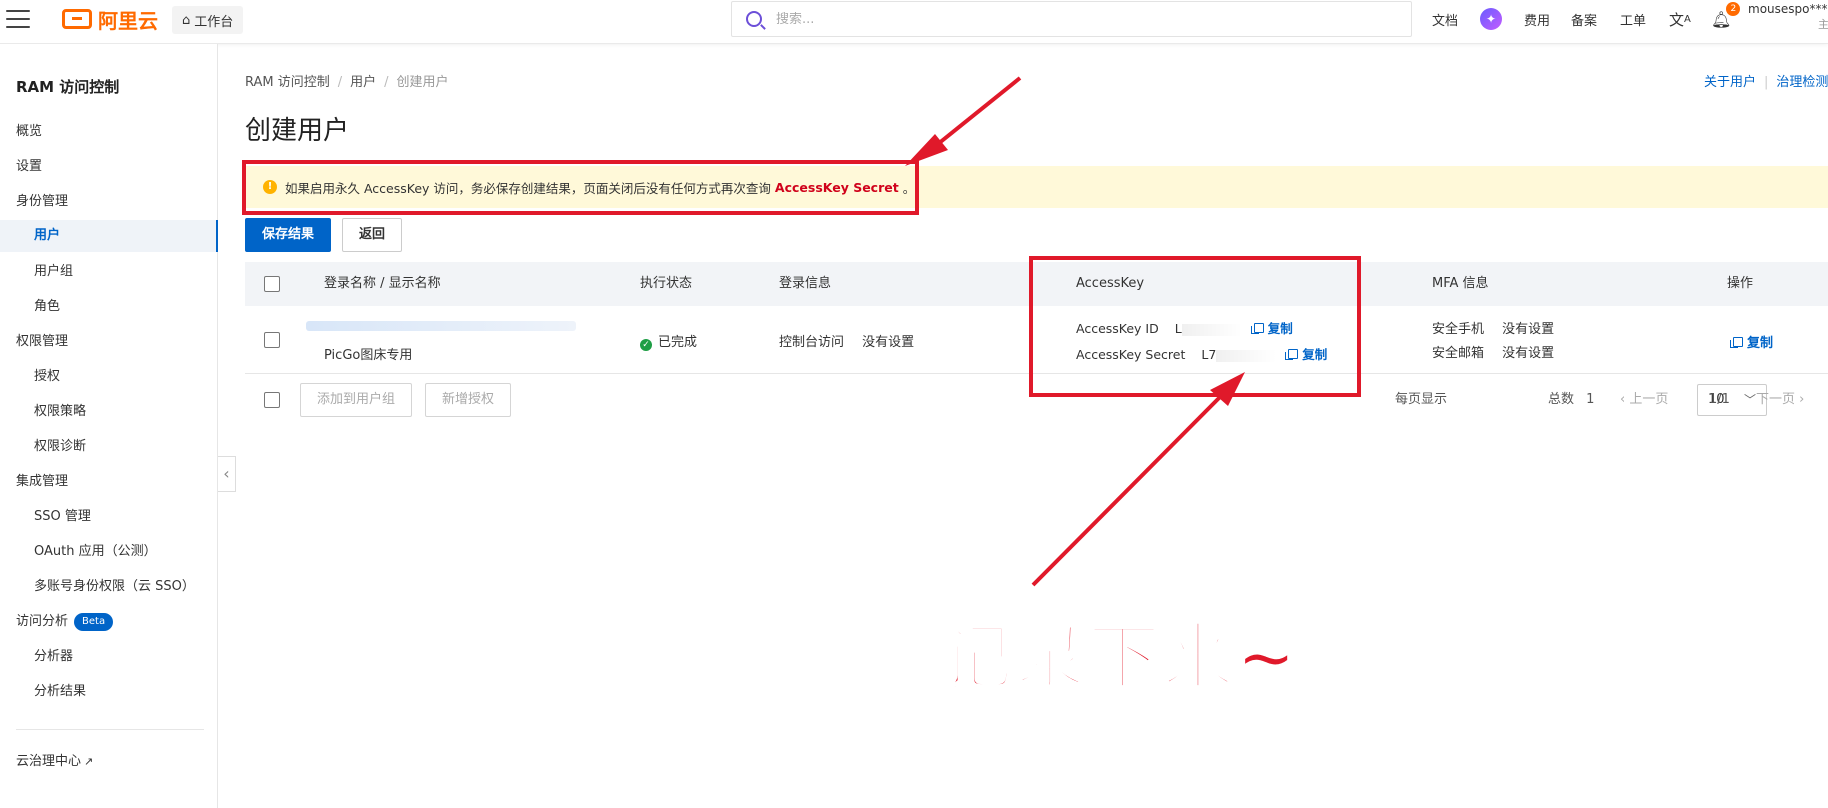  I want to click on arrow-to-accesskey, so click(1127, 490).